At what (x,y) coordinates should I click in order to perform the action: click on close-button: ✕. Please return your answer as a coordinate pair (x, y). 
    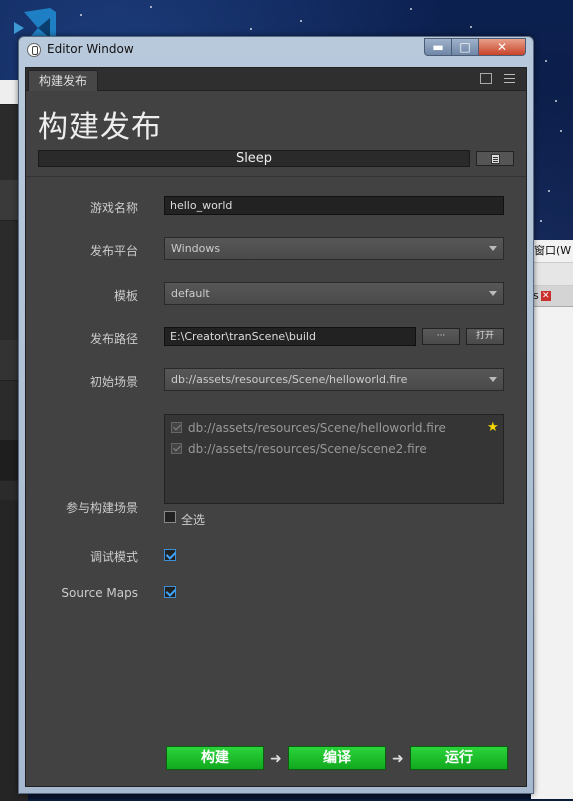
    Looking at the image, I should click on (502, 47).